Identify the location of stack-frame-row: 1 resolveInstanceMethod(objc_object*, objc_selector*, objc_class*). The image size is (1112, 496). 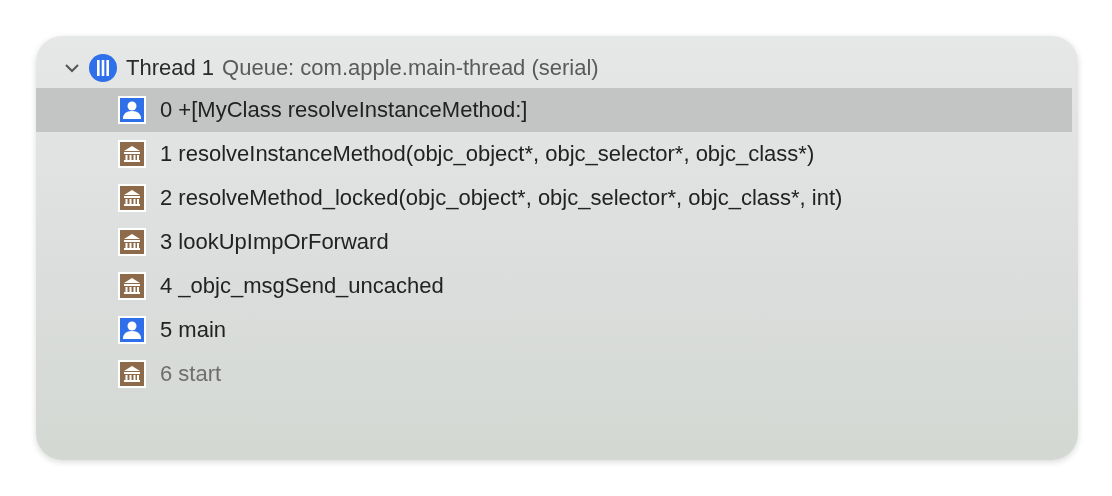
(554, 154).